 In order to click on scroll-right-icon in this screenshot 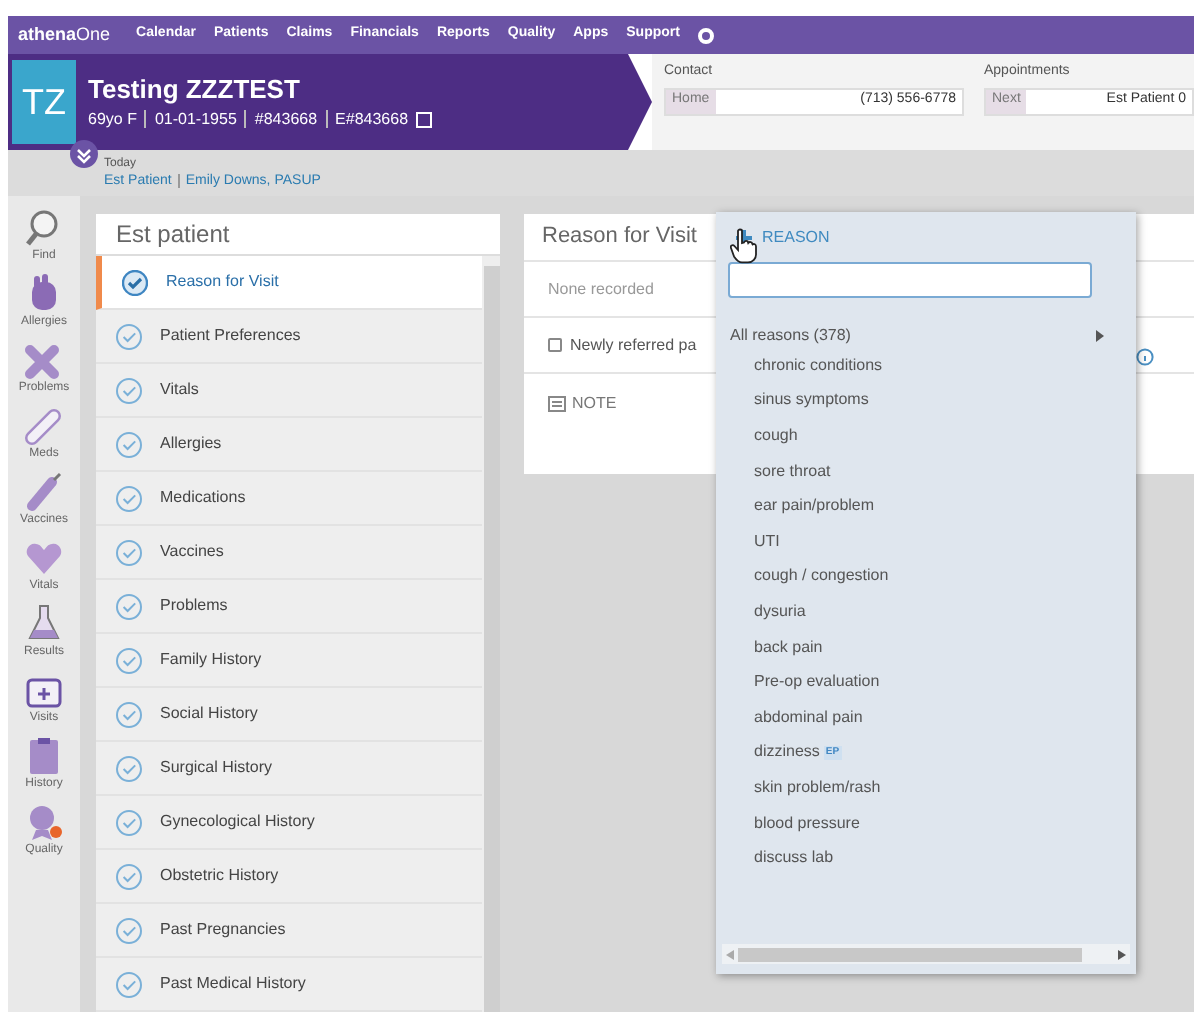, I will do `click(1122, 954)`.